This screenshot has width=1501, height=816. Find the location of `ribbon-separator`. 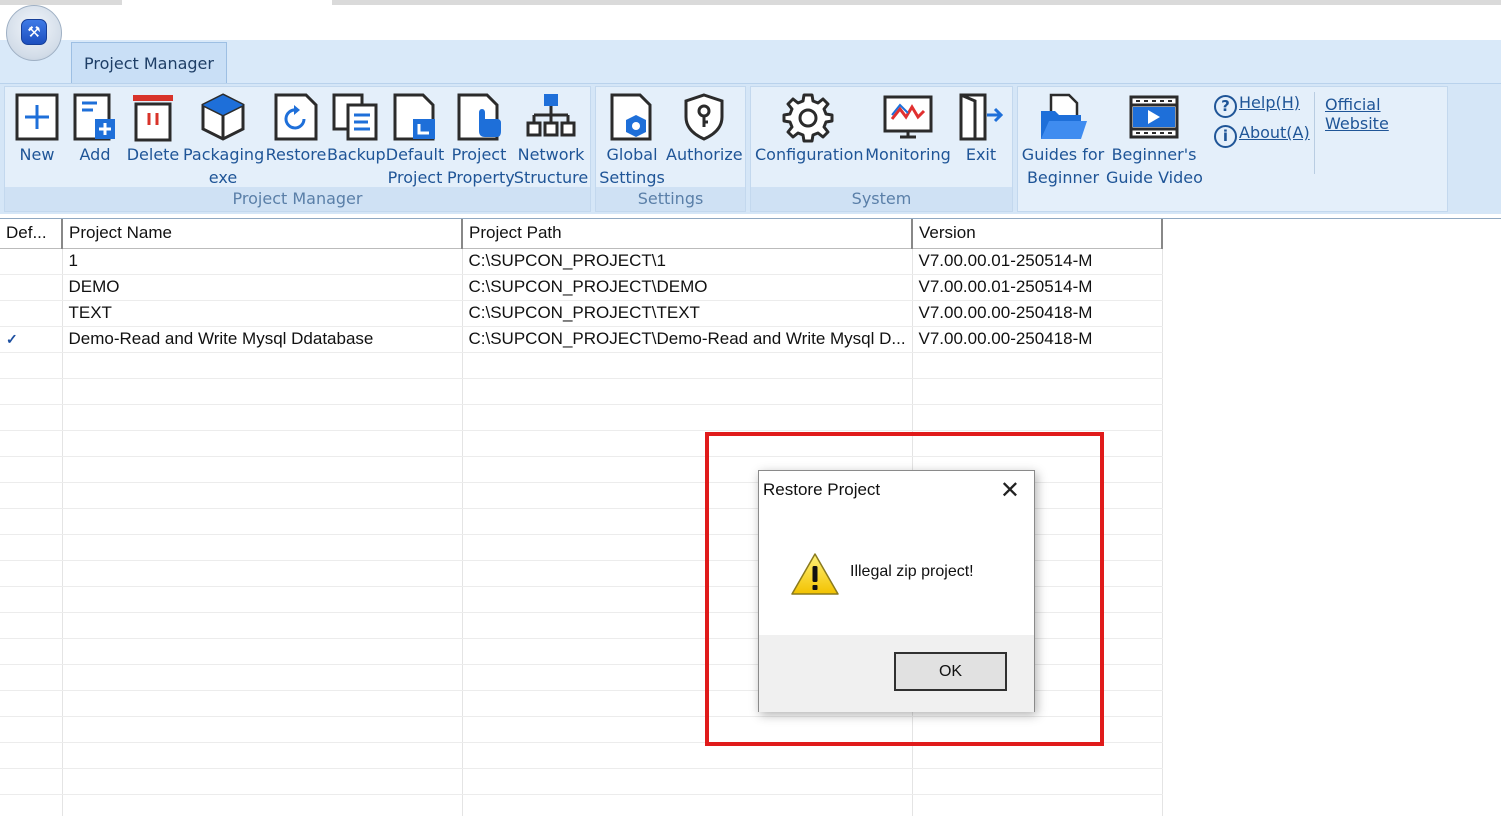

ribbon-separator is located at coordinates (1314, 133).